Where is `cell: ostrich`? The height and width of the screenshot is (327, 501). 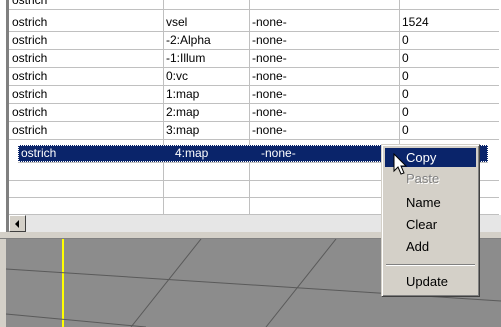 cell: ostrich is located at coordinates (30, 3).